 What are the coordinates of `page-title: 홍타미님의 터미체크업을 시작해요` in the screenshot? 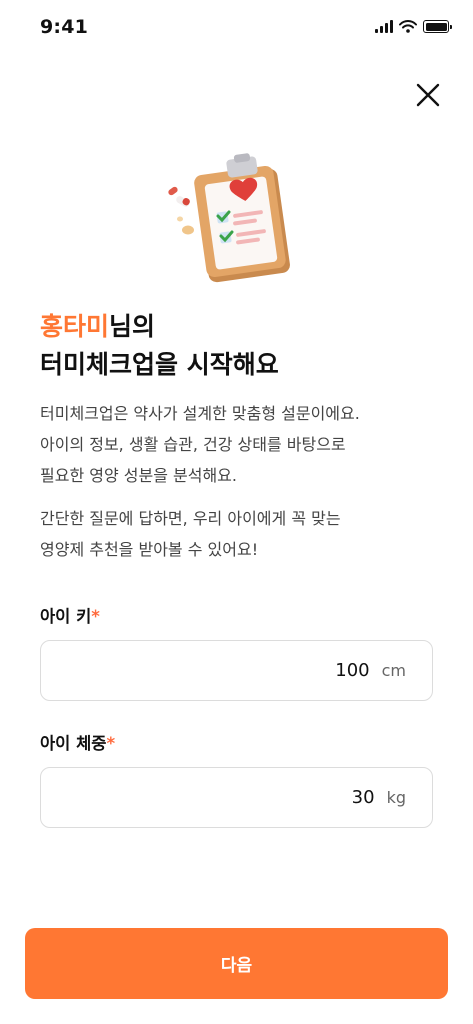 It's located at (159, 346).